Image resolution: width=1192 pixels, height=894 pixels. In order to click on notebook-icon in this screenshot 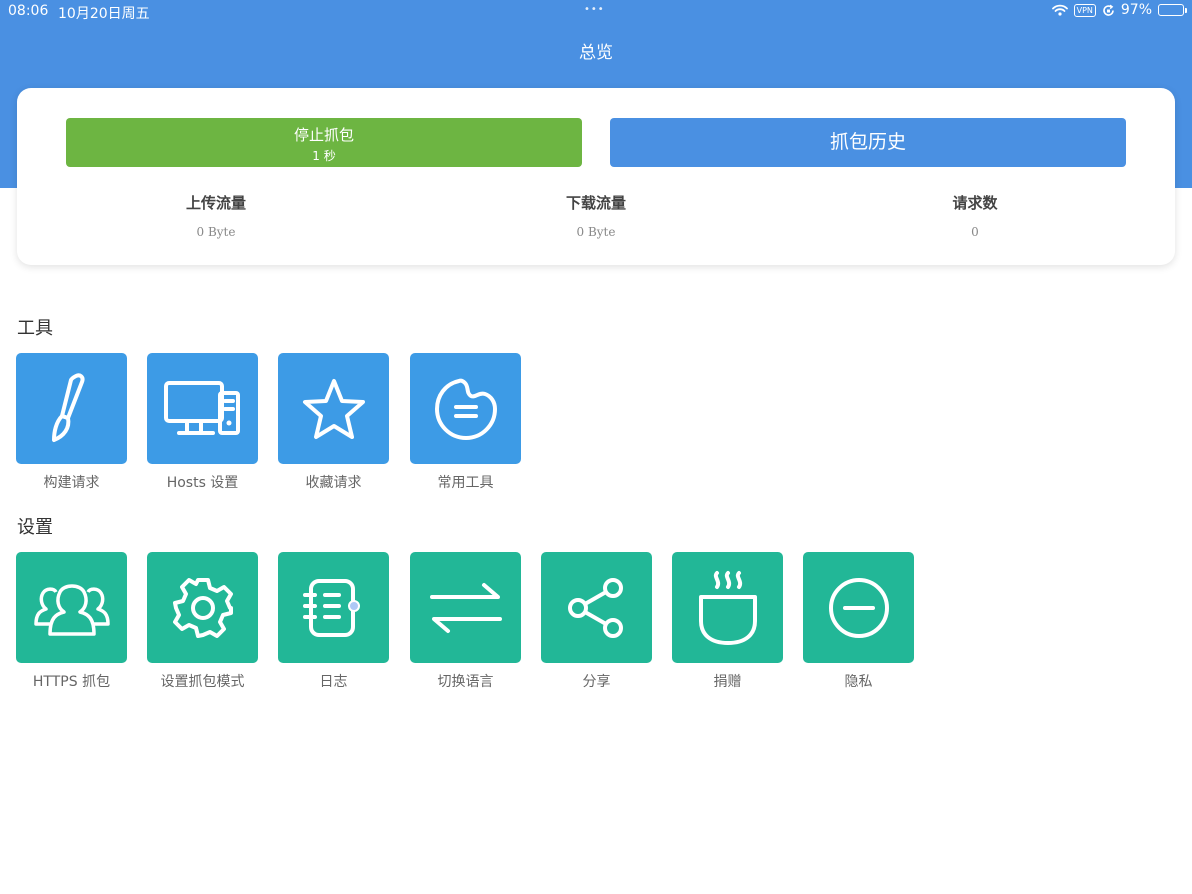, I will do `click(334, 608)`.